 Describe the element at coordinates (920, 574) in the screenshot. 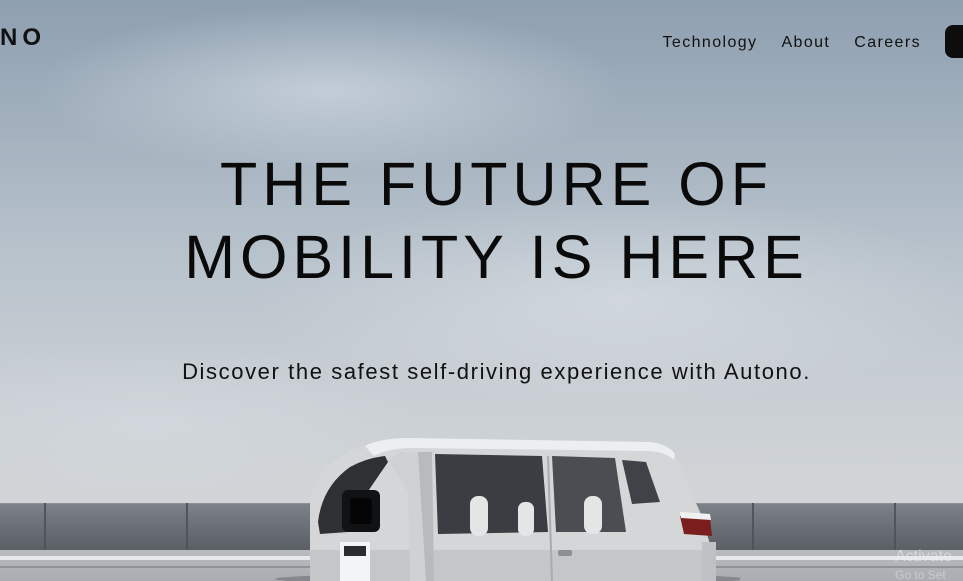

I see `os-activation-watermark-sub: Go to Set` at that location.